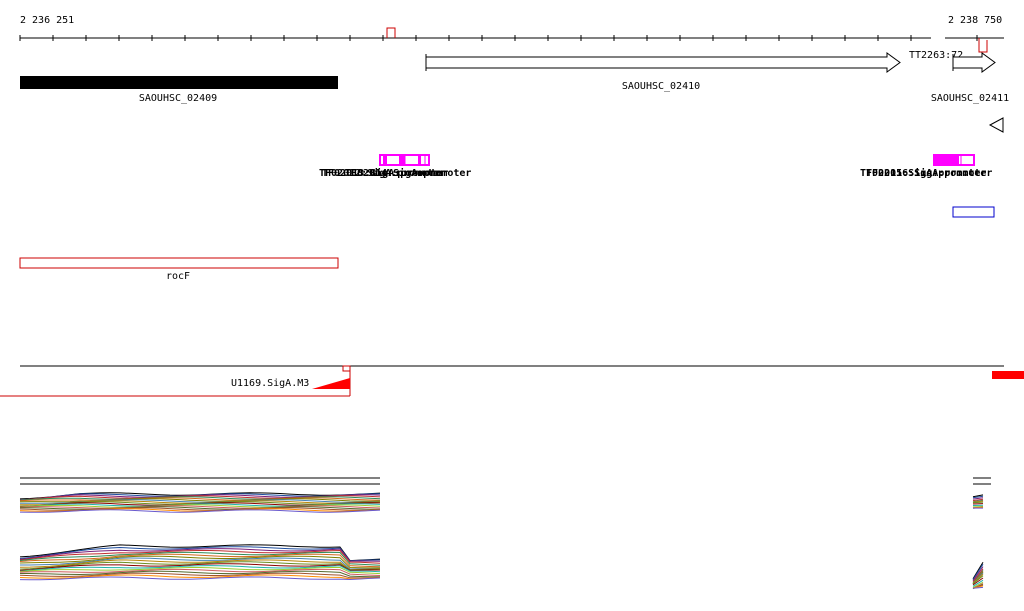 Image resolution: width=1024 pixels, height=611 pixels. What do you see at coordinates (975, 20) in the screenshot?
I see `ruler-end-label: 2 238 750` at bounding box center [975, 20].